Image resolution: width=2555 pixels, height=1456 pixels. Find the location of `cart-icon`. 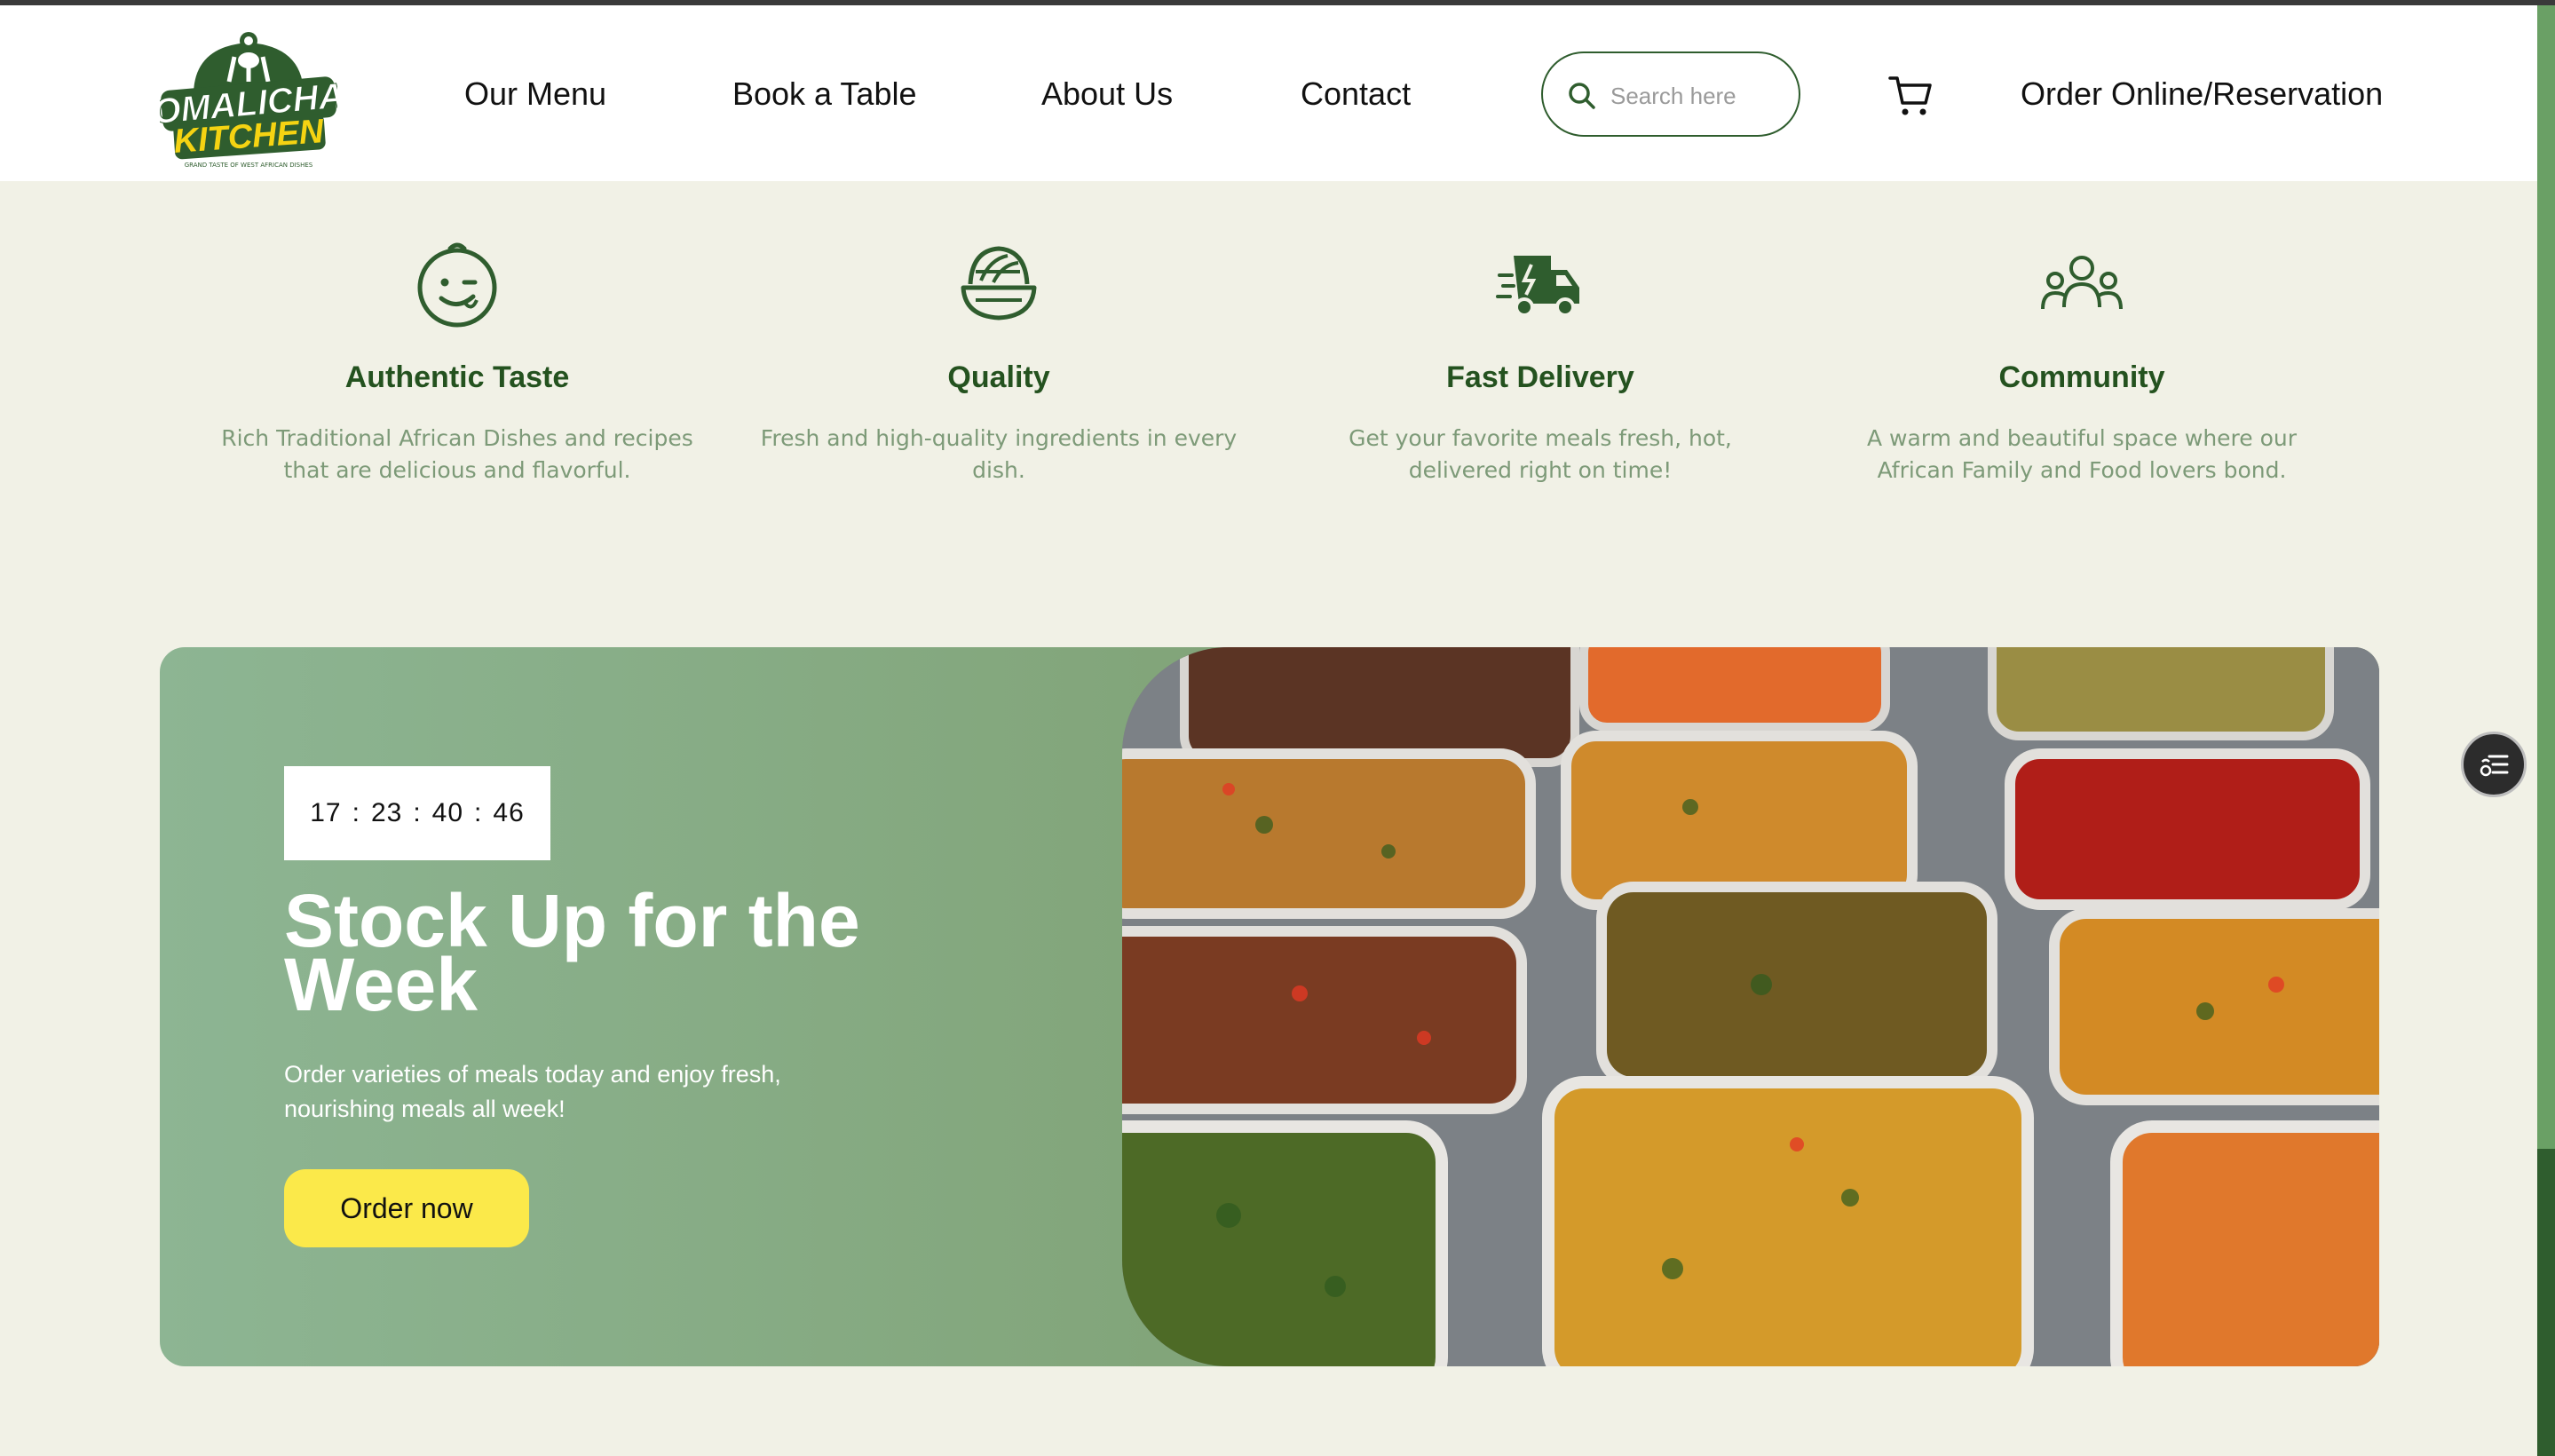

cart-icon is located at coordinates (1910, 96).